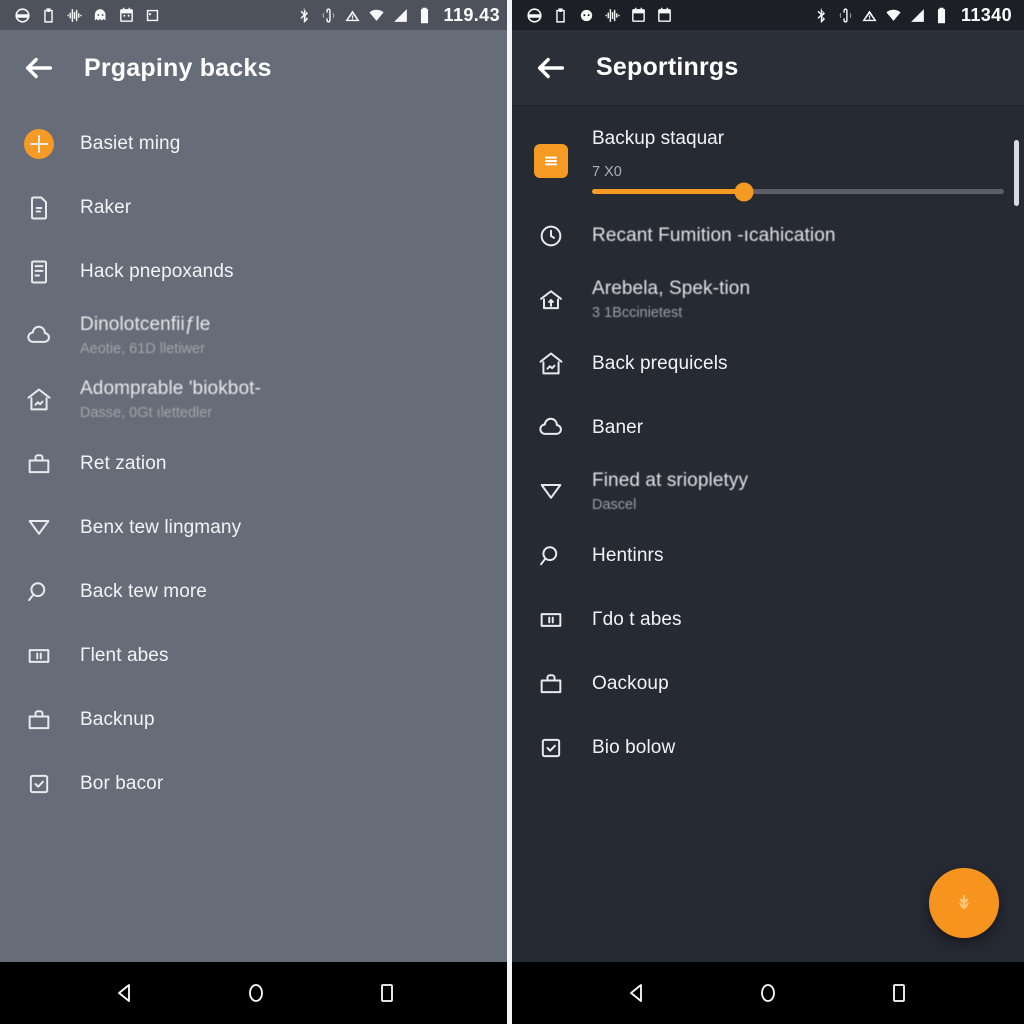 The image size is (1024, 1024). Describe the element at coordinates (607, 172) in the screenshot. I see `slider-value: 7 X0` at that location.